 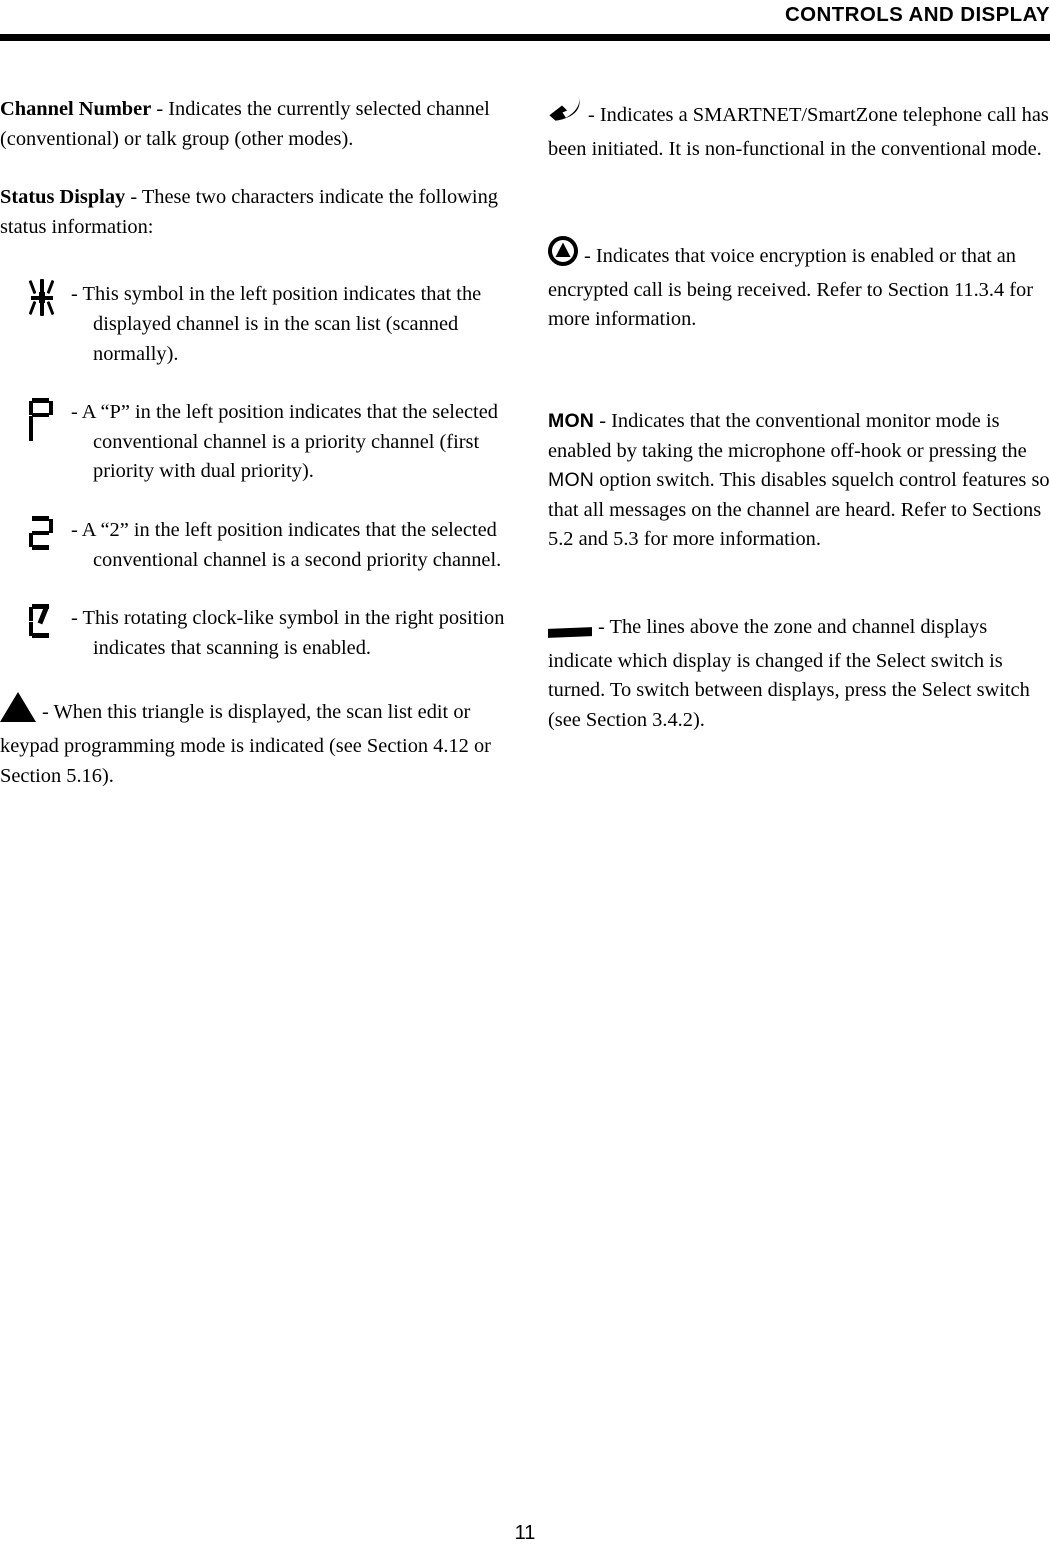 What do you see at coordinates (917, 14) in the screenshot?
I see `page-title: CONTROLS AND DISPLAY` at bounding box center [917, 14].